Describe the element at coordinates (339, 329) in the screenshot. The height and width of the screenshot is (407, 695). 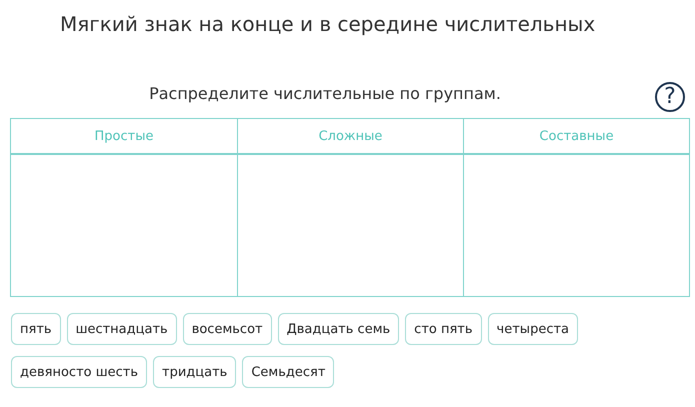
I see `word-chip: Двадцать семь` at that location.